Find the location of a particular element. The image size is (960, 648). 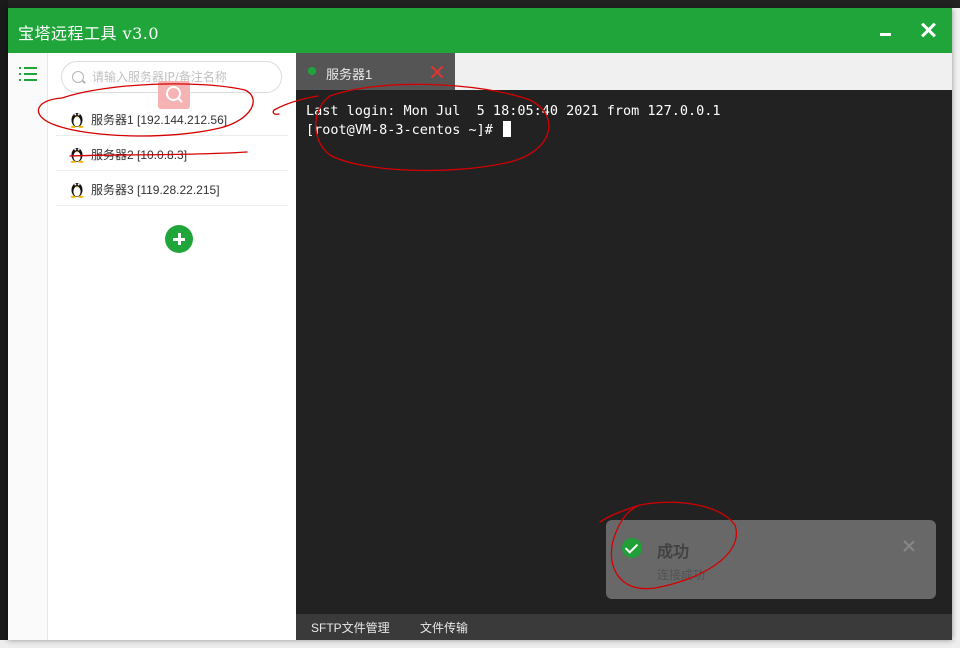

tab-file-transfer: 文件传输 is located at coordinates (444, 627).